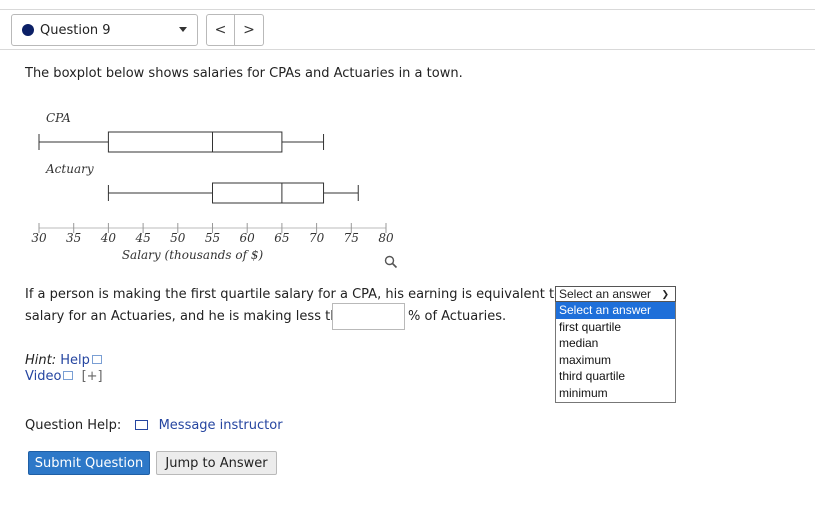  I want to click on tick-label: 80, so click(386, 238).